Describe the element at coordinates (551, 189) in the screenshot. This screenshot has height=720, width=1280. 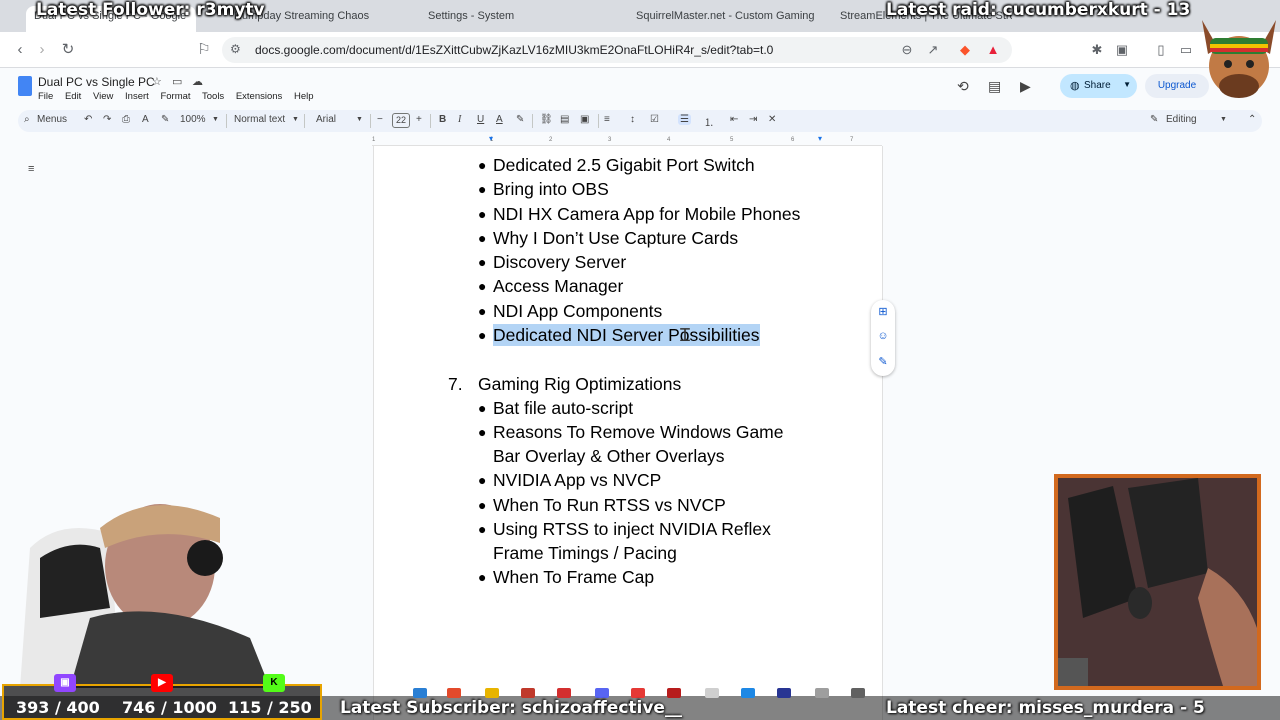
I see `list-item: Bring into OBS` at that location.